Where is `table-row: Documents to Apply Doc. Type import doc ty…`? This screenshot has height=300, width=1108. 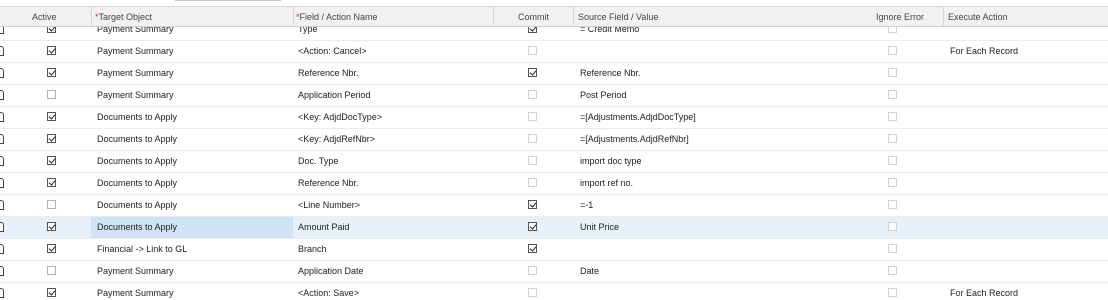 table-row: Documents to Apply Doc. Type import doc ty… is located at coordinates (554, 162).